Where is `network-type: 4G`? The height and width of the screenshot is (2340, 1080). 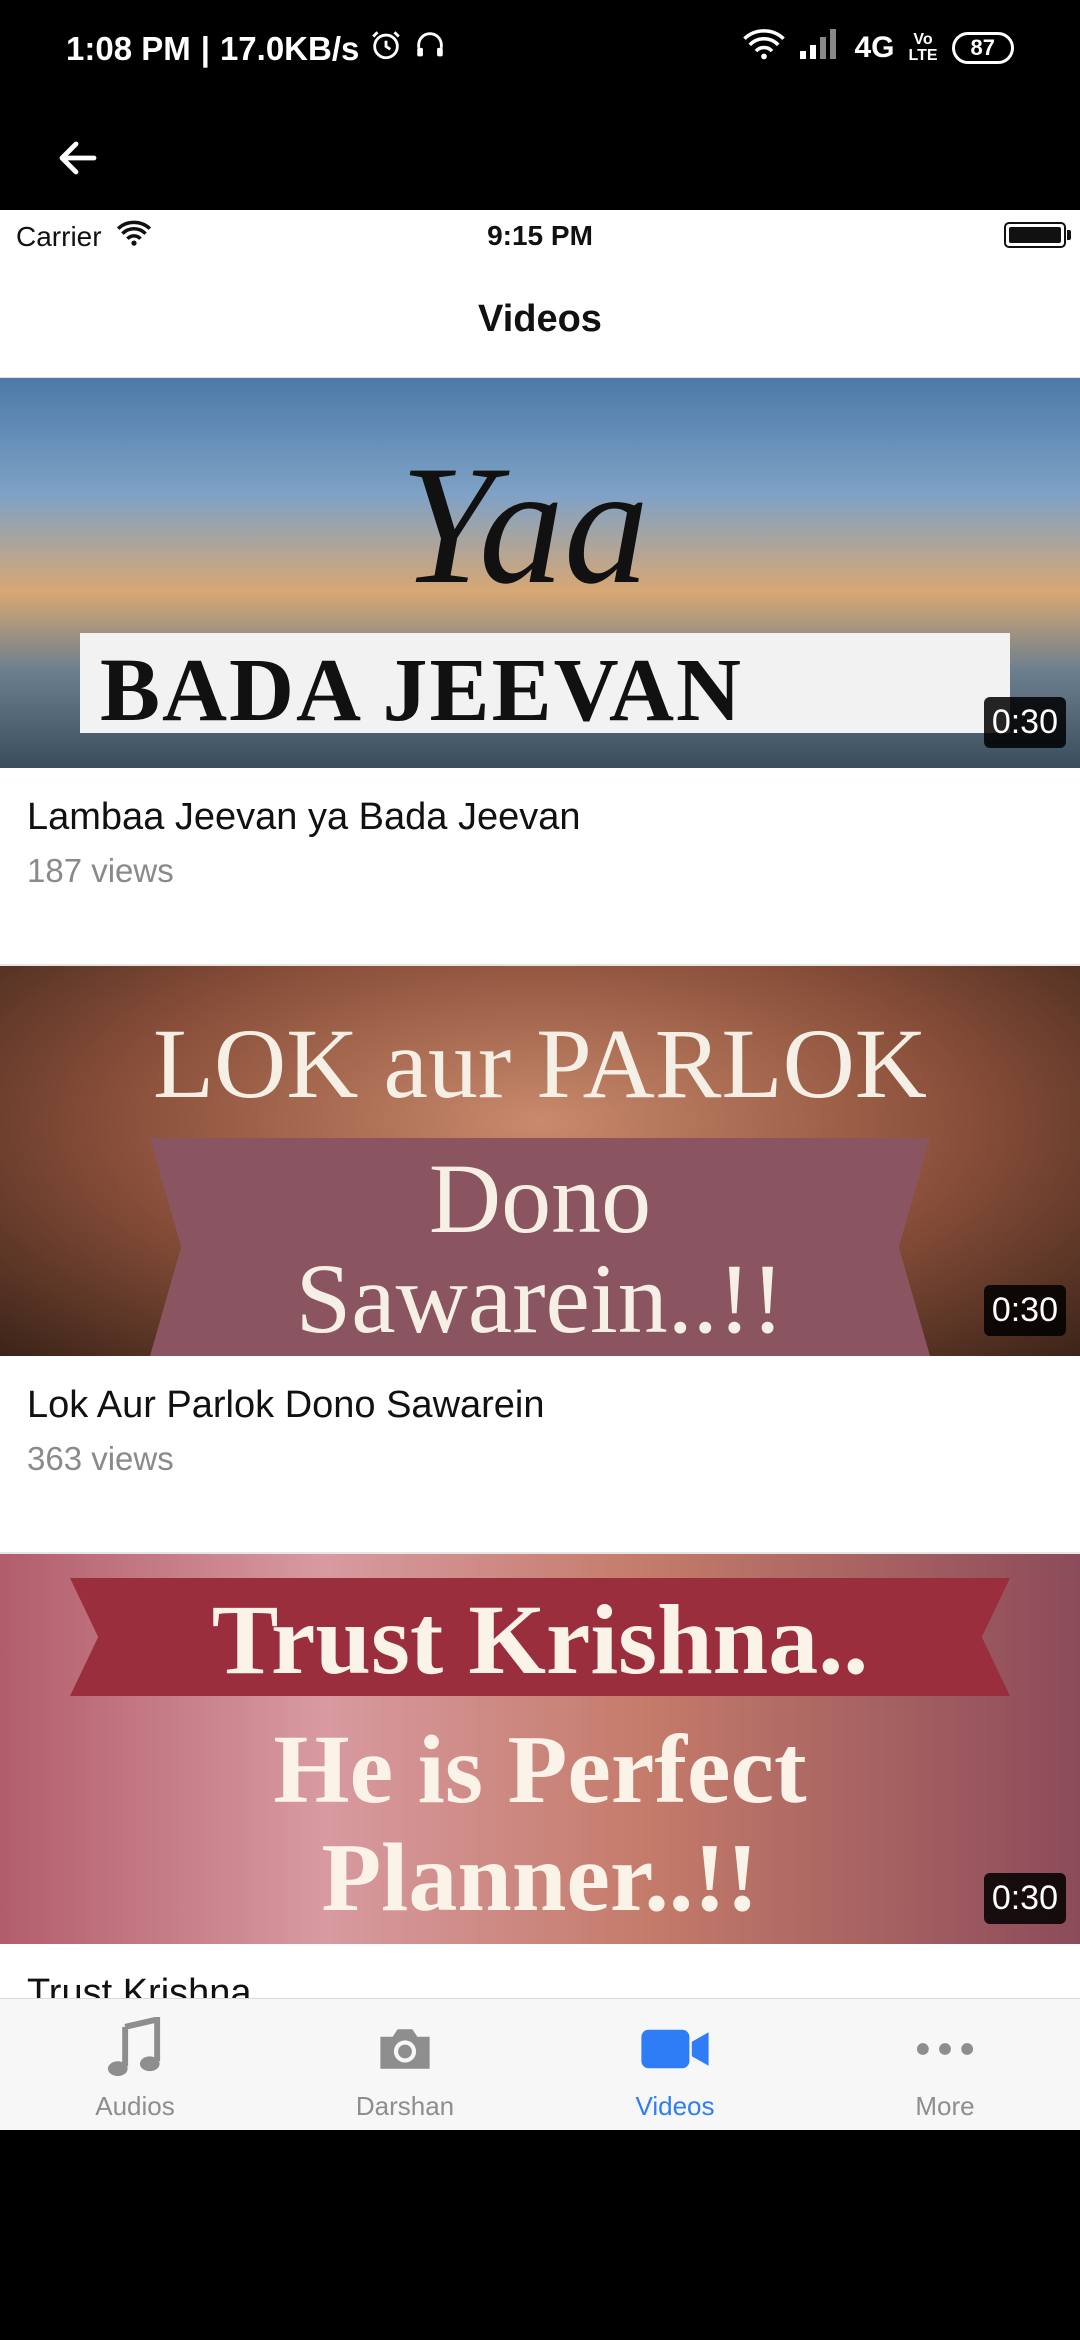
network-type: 4G is located at coordinates (874, 47).